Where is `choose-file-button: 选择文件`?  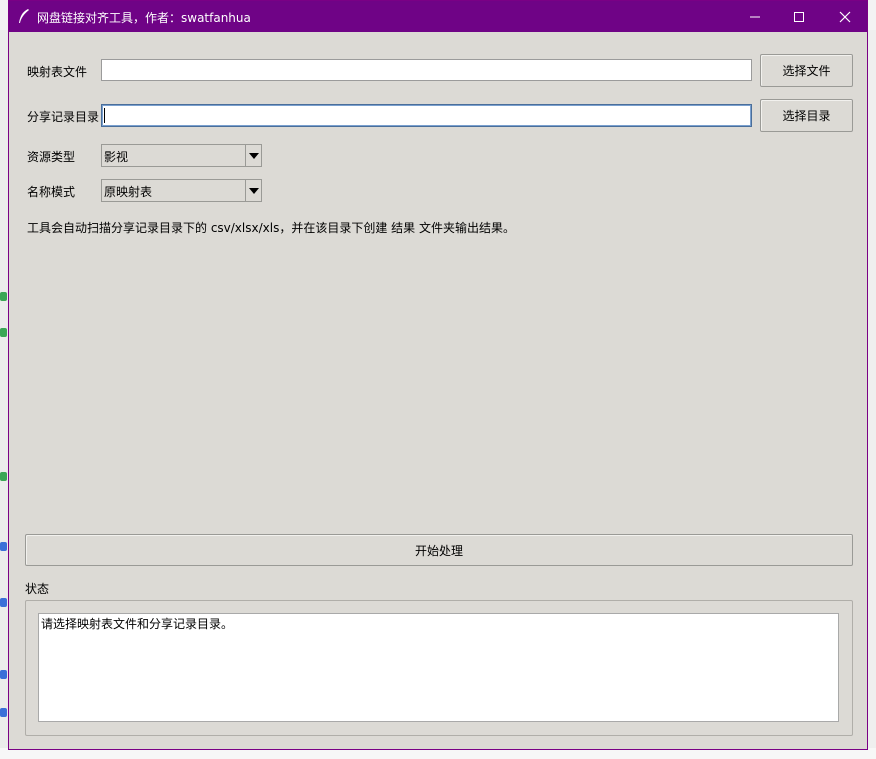
choose-file-button: 选择文件 is located at coordinates (806, 70).